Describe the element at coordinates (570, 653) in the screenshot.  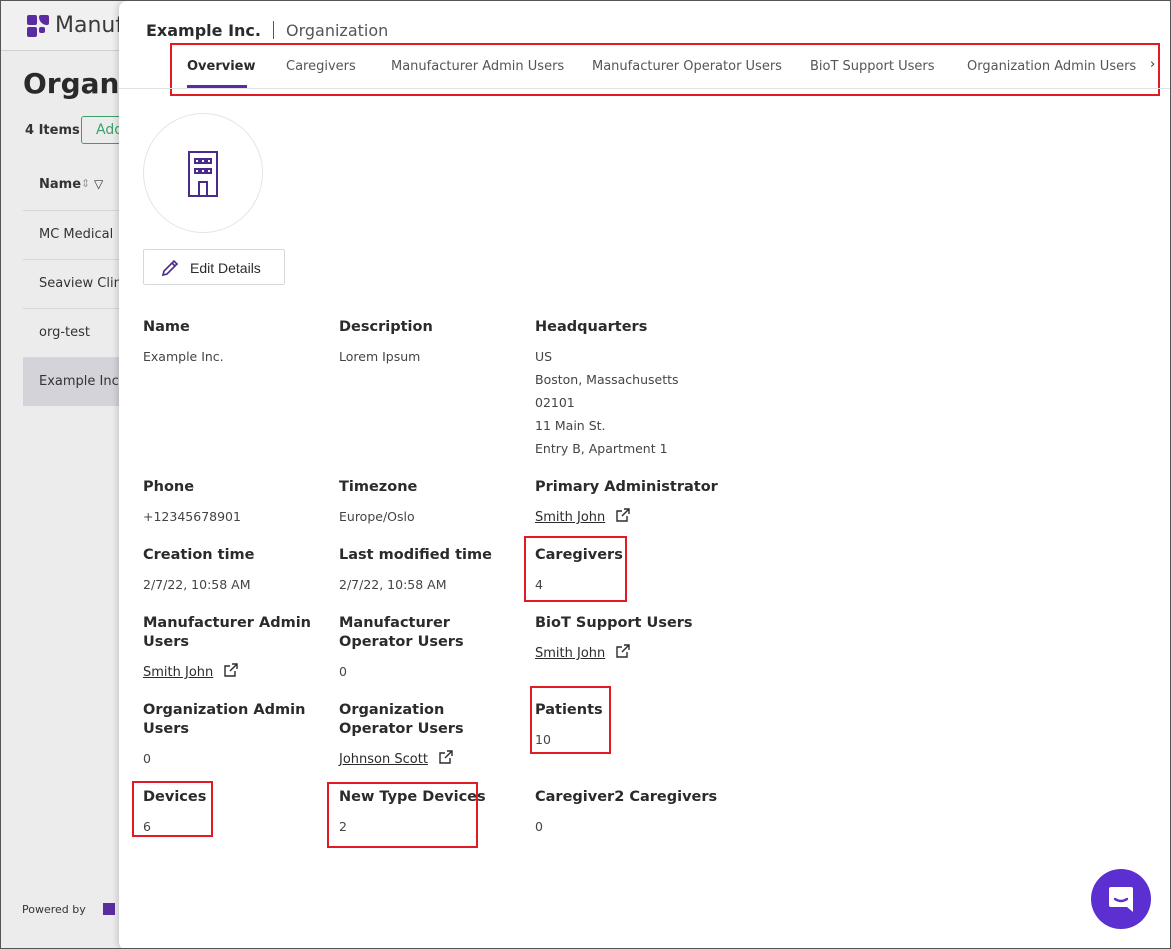
I see `biot-support-link: Smith John` at that location.